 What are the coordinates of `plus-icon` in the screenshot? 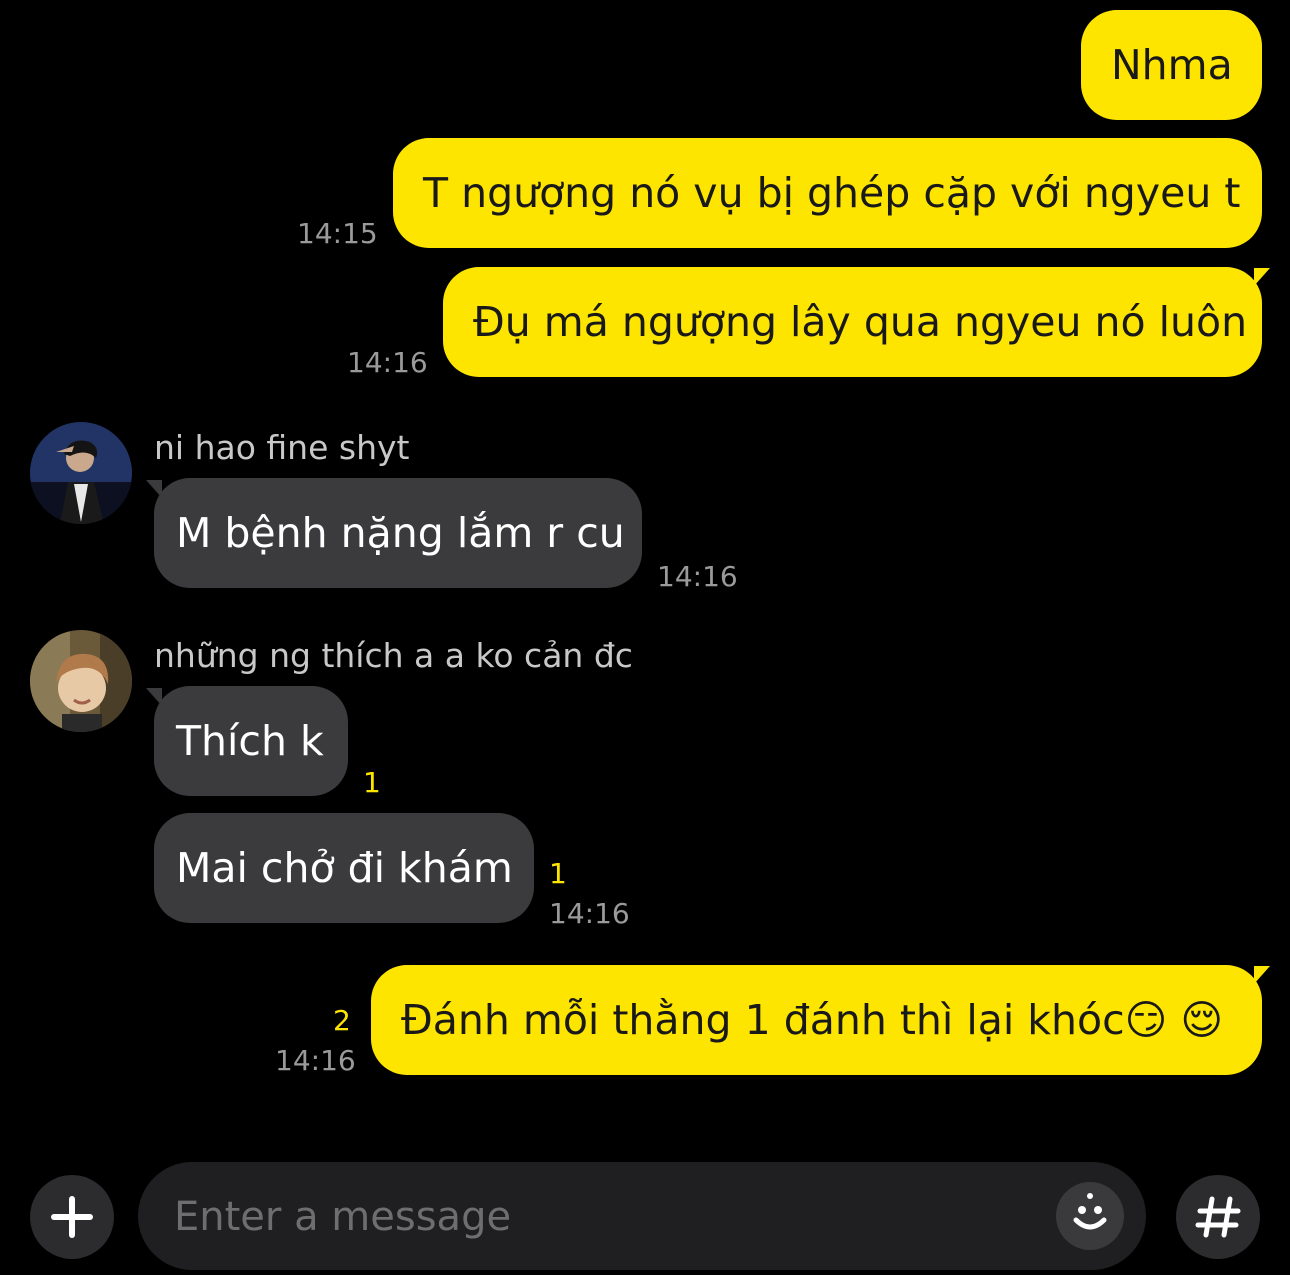 It's located at (72, 1217).